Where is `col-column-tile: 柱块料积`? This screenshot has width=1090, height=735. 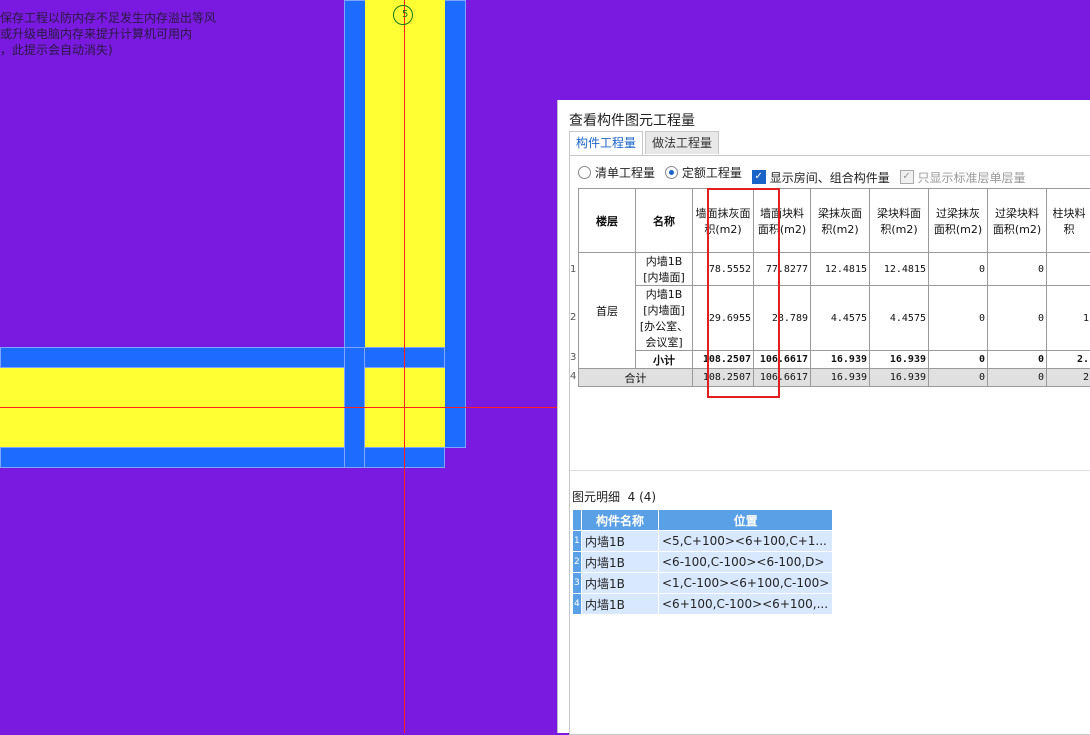 col-column-tile: 柱块料积 is located at coordinates (1068, 221).